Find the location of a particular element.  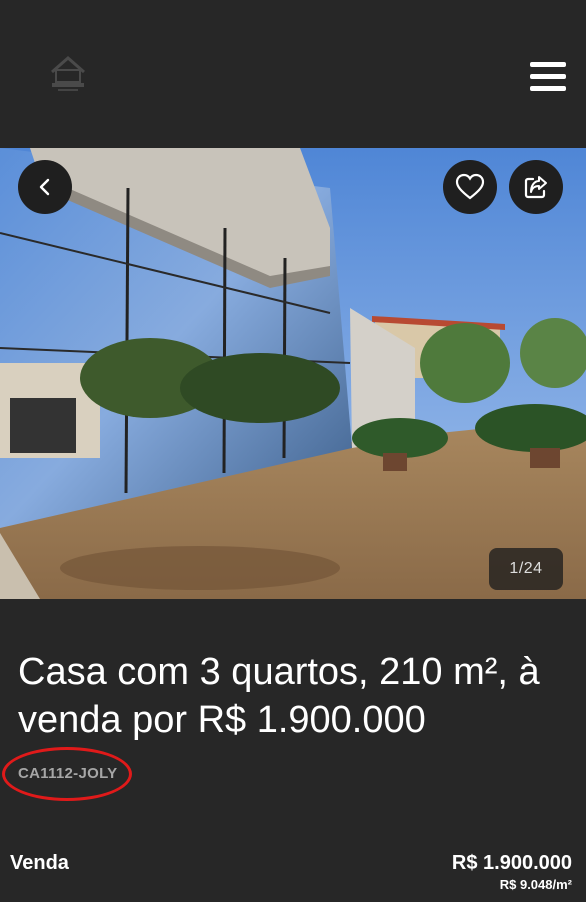

share-icon is located at coordinates (535, 187).